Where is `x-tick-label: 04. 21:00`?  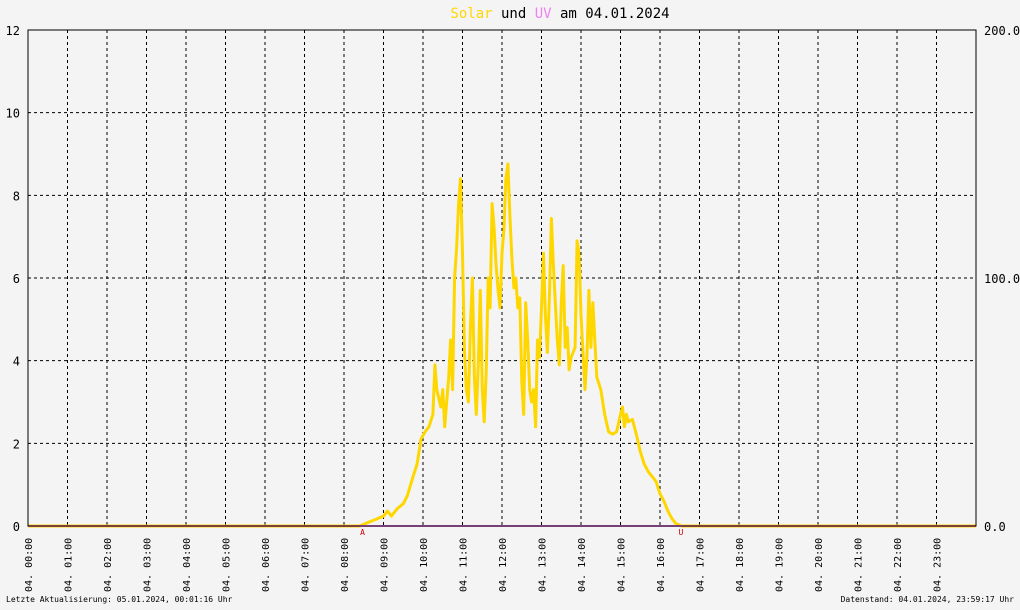
x-tick-label: 04. 21:00 is located at coordinates (859, 565).